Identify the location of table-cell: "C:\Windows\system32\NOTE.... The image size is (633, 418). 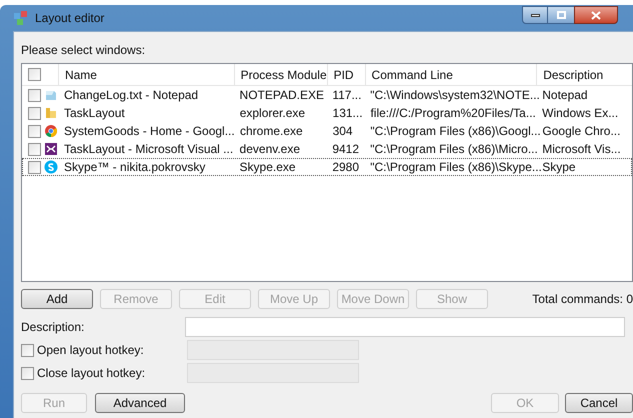
(455, 95).